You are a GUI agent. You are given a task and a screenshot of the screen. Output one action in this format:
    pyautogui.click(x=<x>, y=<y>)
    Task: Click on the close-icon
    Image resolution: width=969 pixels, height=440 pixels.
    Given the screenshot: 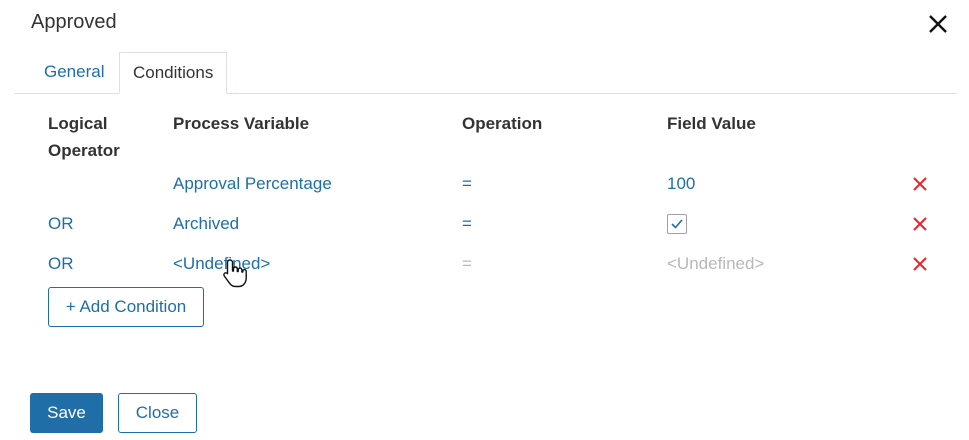 What is the action you would take?
    pyautogui.click(x=938, y=24)
    